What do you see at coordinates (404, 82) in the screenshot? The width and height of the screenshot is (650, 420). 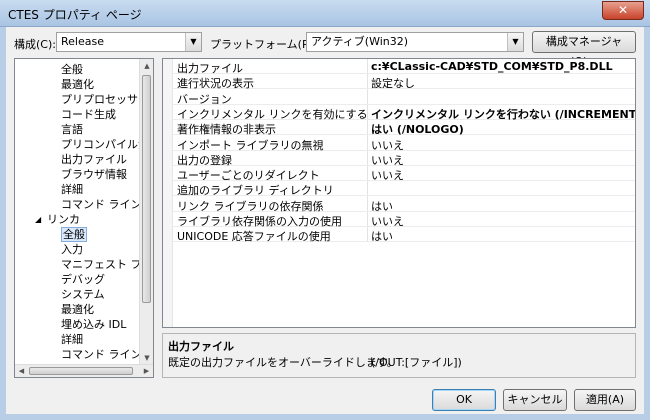 I see `property-row: 進行状況の表示 設定なし` at bounding box center [404, 82].